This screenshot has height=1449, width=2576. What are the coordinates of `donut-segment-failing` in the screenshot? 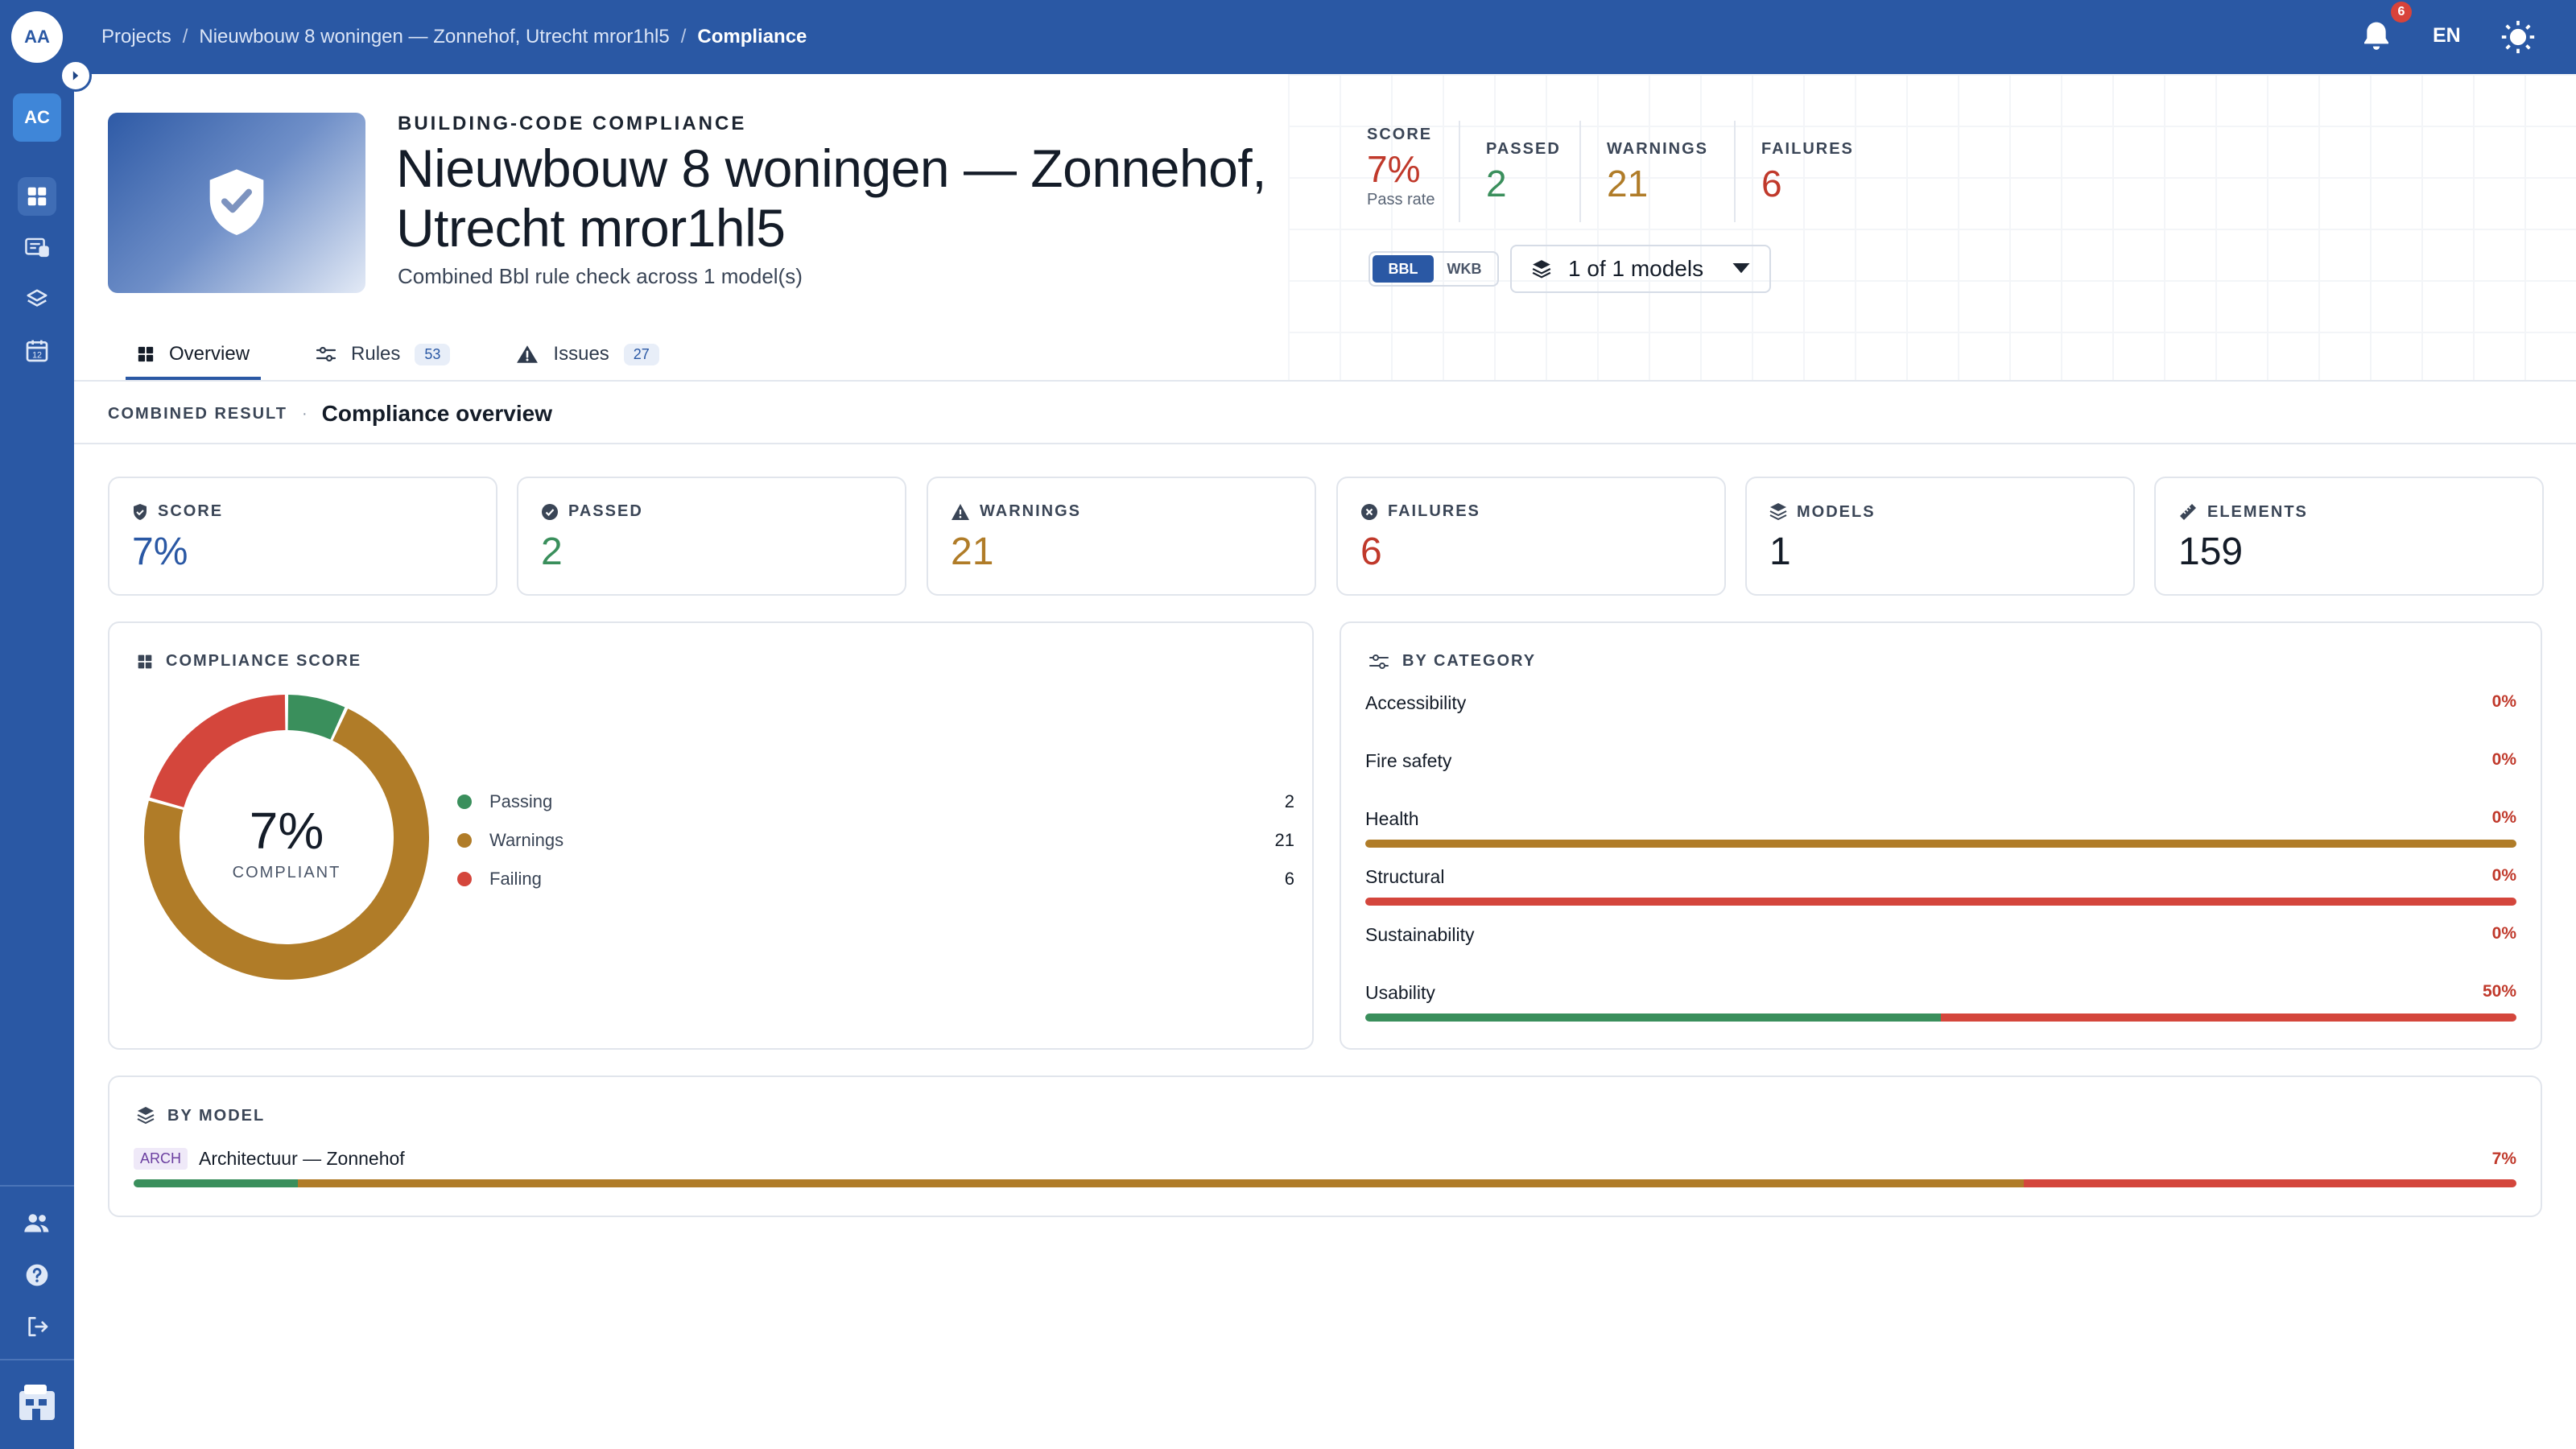 It's located at (218, 751).